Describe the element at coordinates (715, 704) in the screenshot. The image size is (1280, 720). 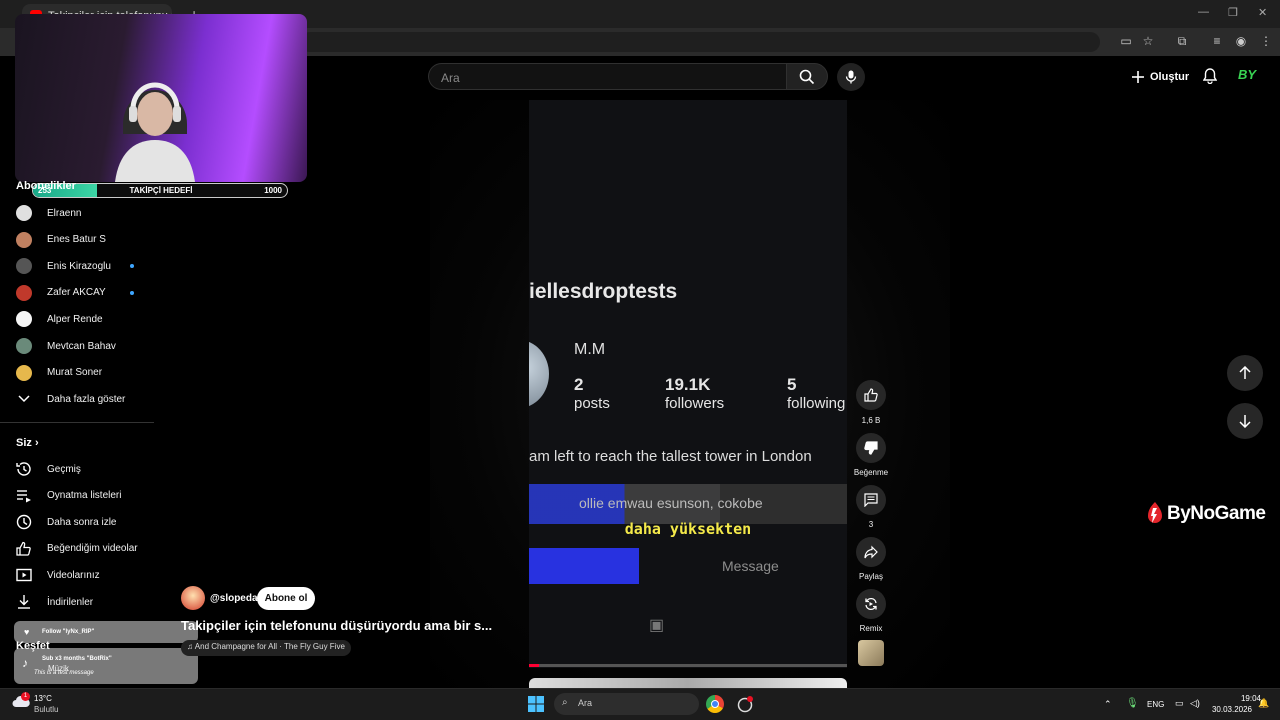
I see `chrome-taskbar-icon` at that location.